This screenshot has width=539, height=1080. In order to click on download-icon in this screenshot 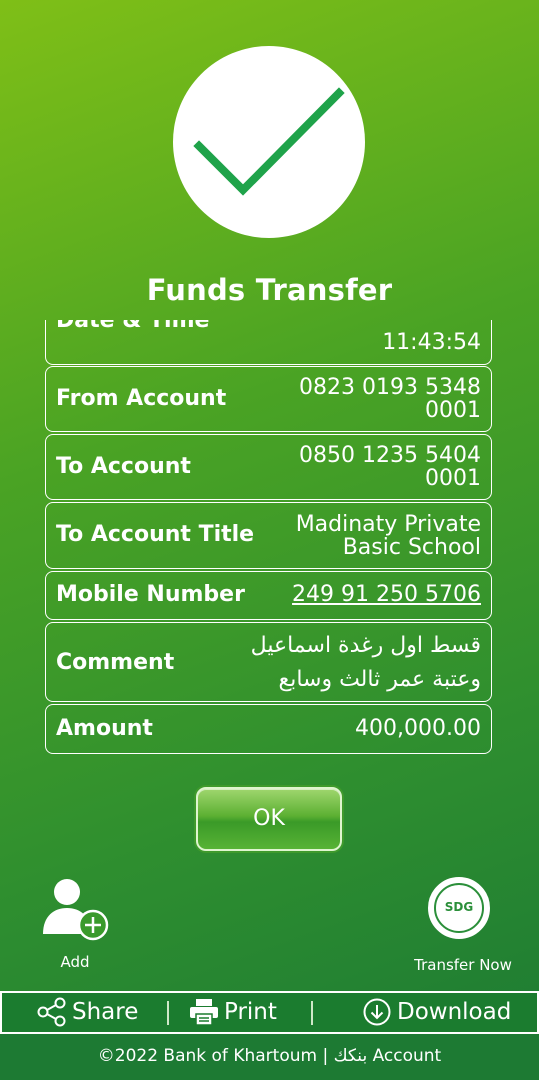, I will do `click(377, 1012)`.